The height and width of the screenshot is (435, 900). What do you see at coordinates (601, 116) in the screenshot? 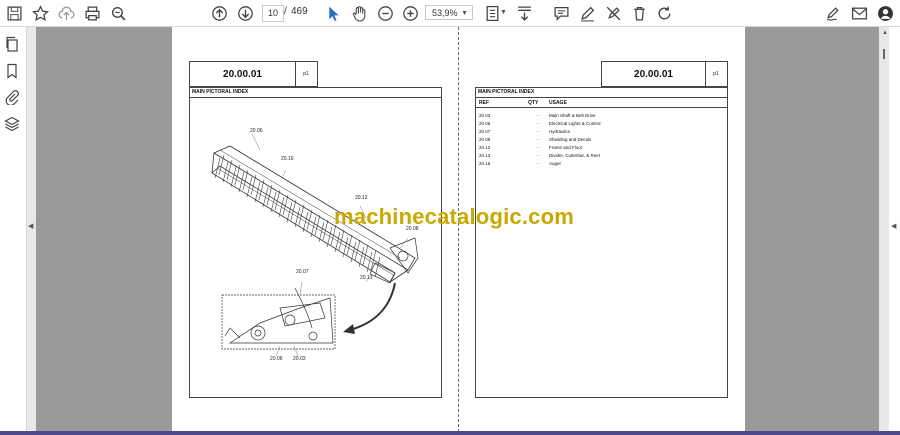
I see `table-row: 20.03 - Main Shaft & Belt Drive` at bounding box center [601, 116].